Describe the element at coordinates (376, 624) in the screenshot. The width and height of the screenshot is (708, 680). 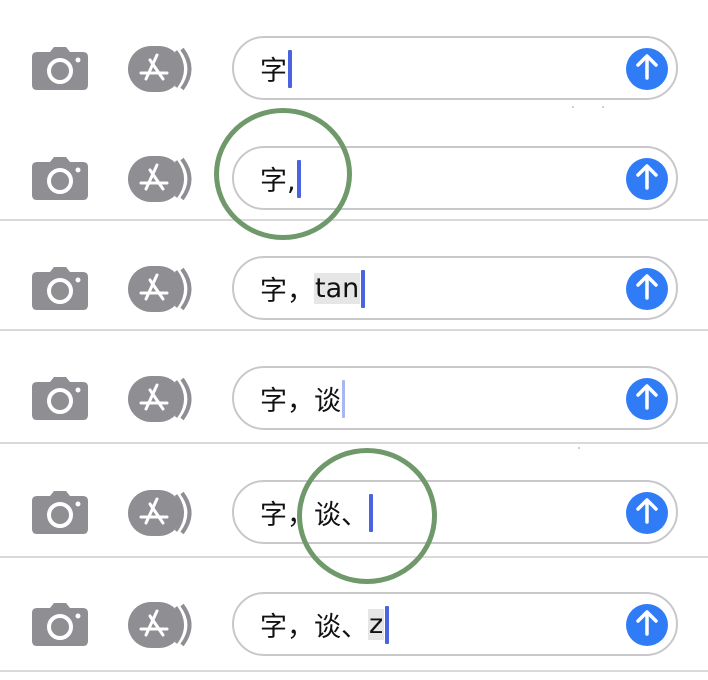
I see `composing-text: z` at that location.